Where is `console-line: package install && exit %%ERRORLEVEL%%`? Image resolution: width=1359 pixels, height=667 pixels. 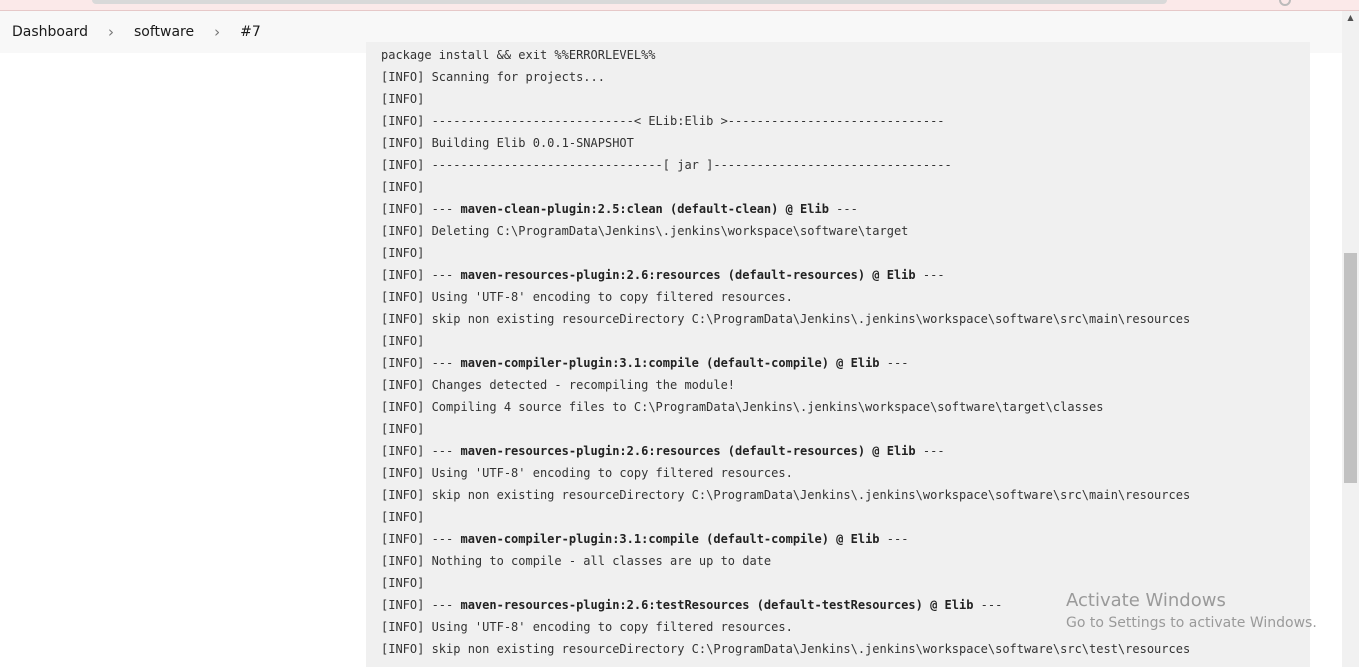
console-line: package install && exit %%ERRORLEVEL%% is located at coordinates (838, 57).